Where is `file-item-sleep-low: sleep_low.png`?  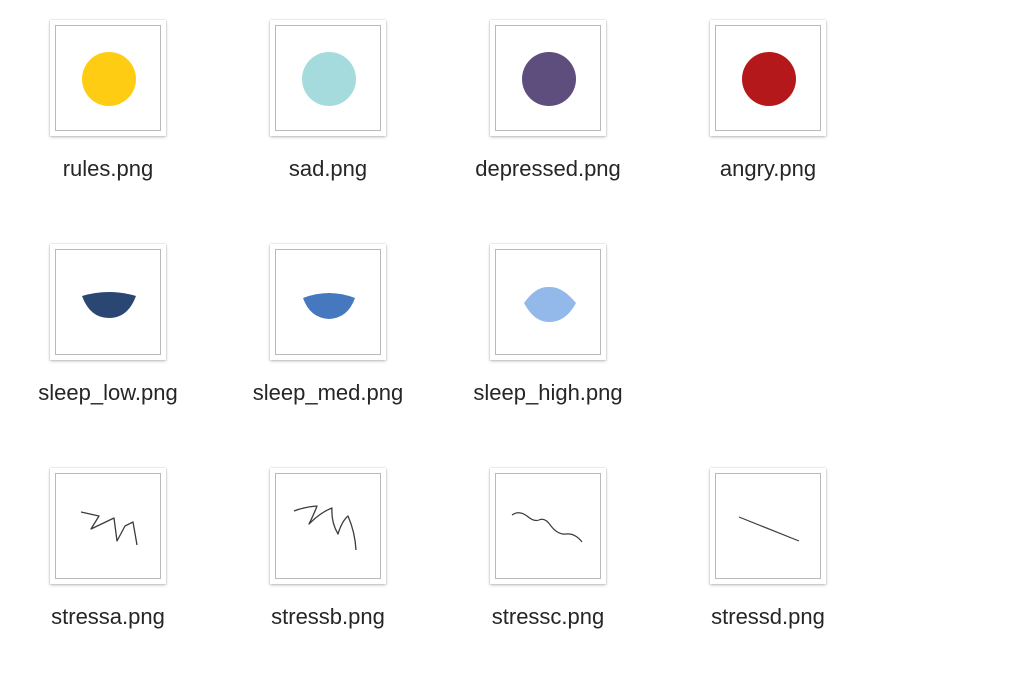 file-item-sleep-low: sleep_low.png is located at coordinates (108, 339).